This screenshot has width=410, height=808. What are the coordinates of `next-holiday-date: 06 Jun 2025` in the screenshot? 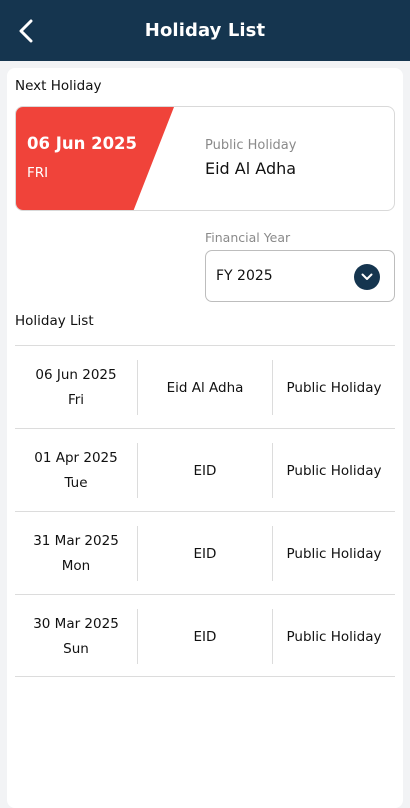 It's located at (82, 143).